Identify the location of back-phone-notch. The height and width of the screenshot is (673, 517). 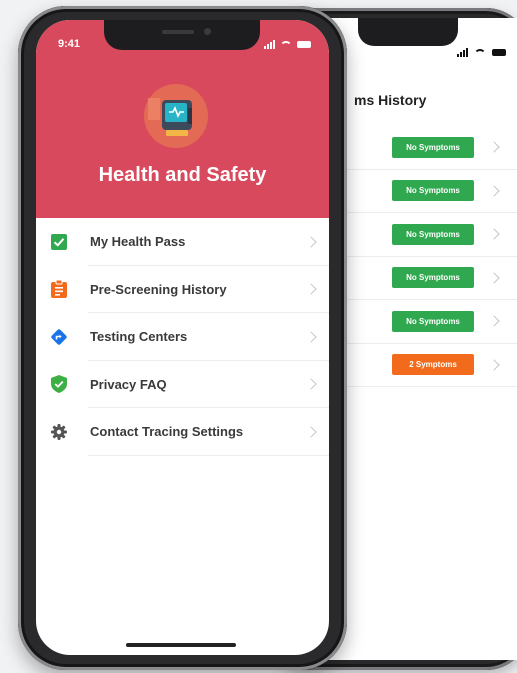
(408, 32).